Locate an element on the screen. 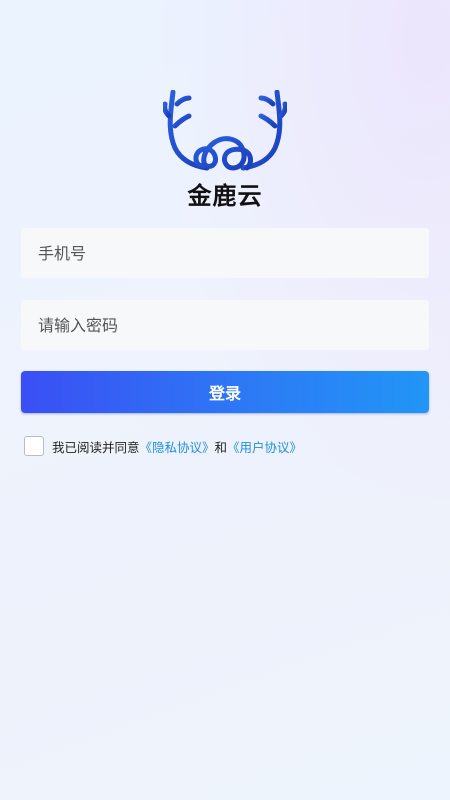 The width and height of the screenshot is (450, 800). agreement-conjunction: 和 is located at coordinates (221, 447).